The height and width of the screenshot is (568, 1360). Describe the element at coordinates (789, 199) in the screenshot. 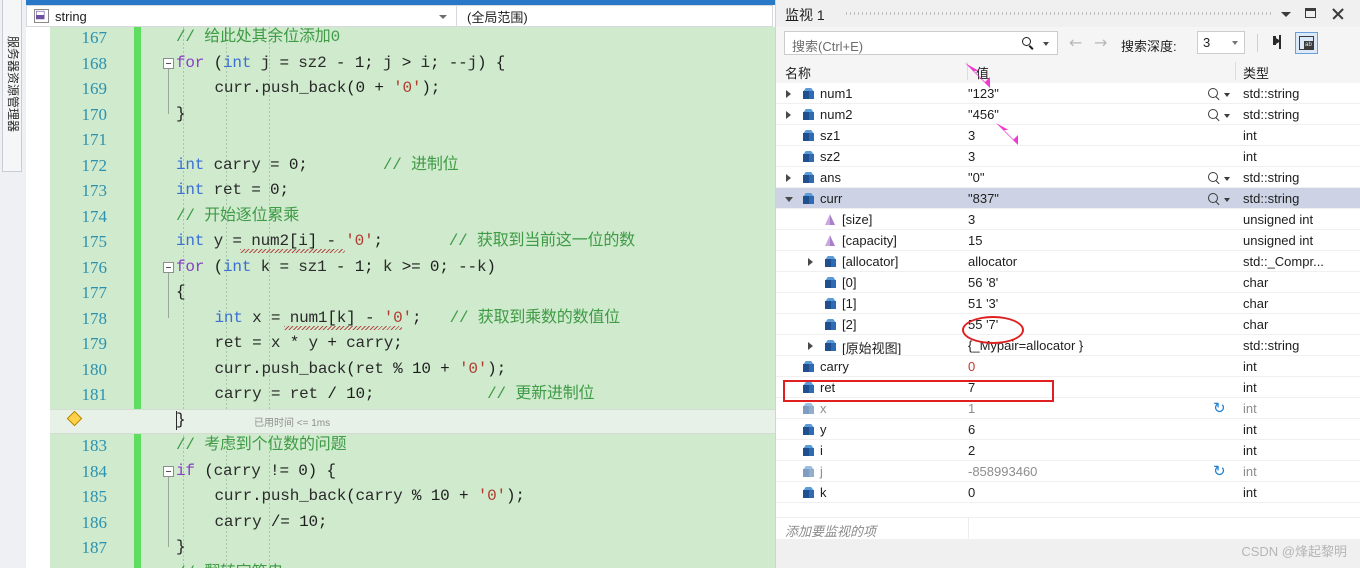

I see `collapse-triangle-icon` at that location.